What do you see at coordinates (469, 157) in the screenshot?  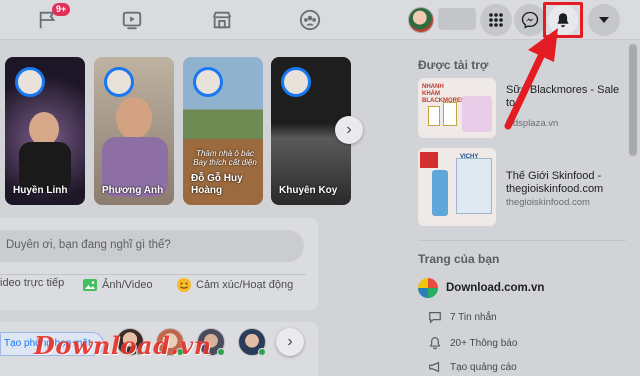 I see `ad-image-caption: VICHY` at bounding box center [469, 157].